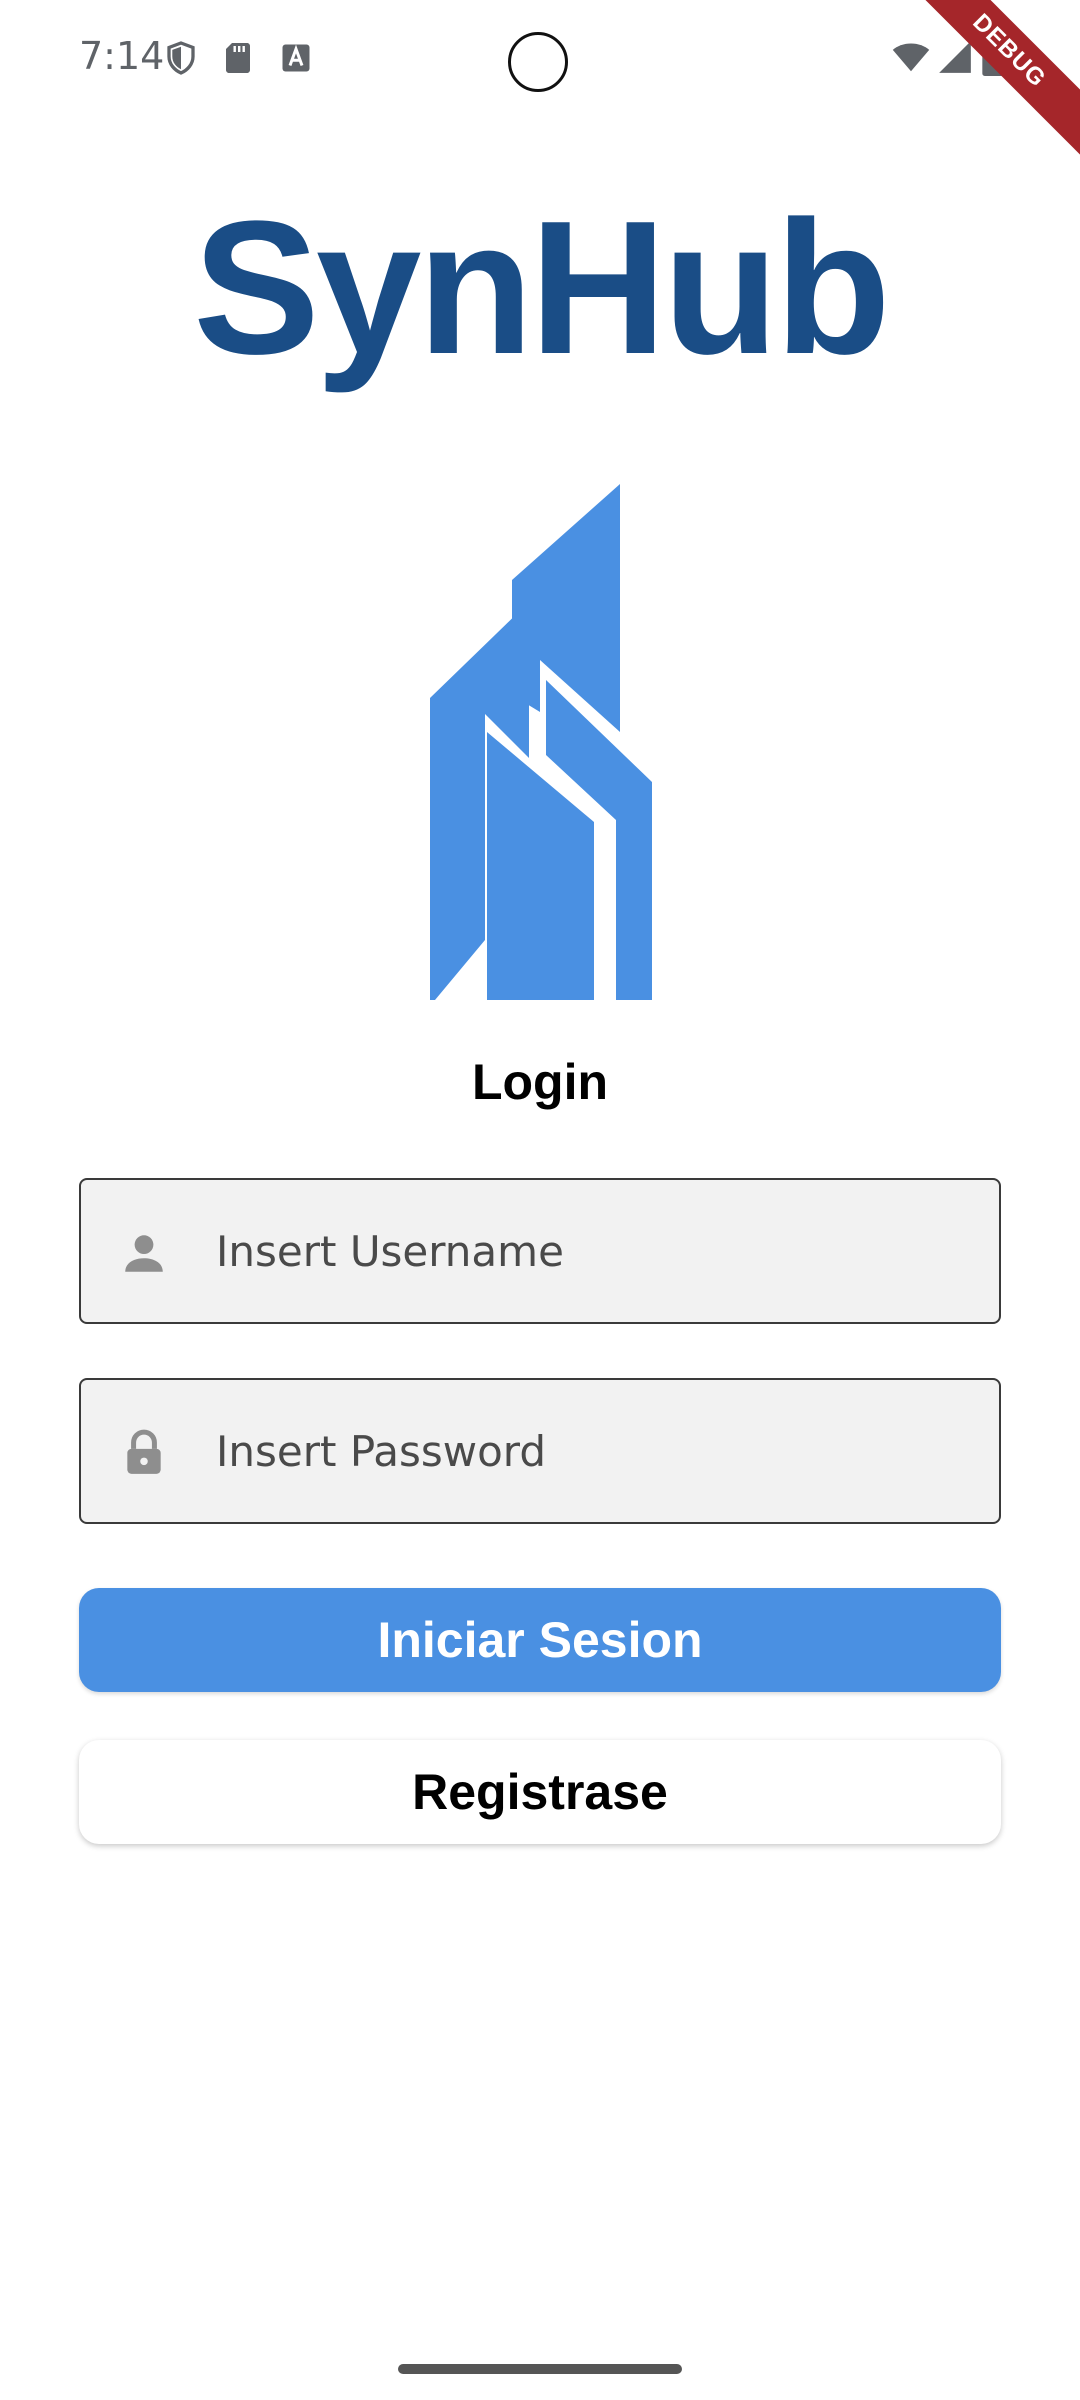  I want to click on building-logo-icon, so click(541, 742).